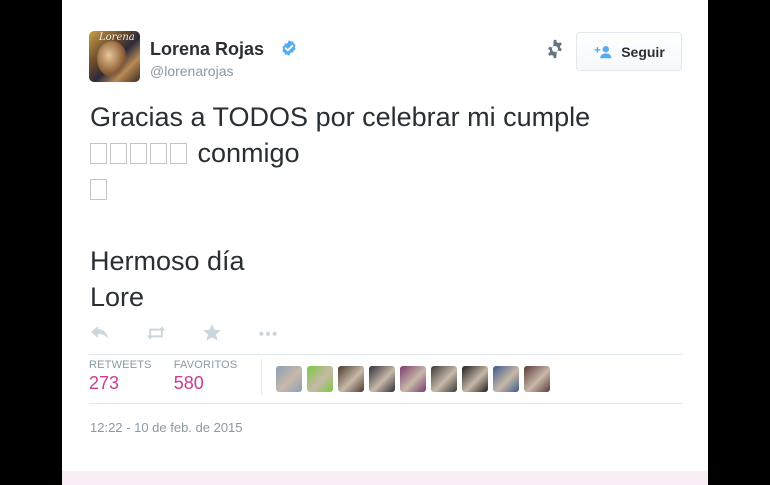 This screenshot has height=485, width=770. What do you see at coordinates (286, 333) in the screenshot?
I see `more-button` at bounding box center [286, 333].